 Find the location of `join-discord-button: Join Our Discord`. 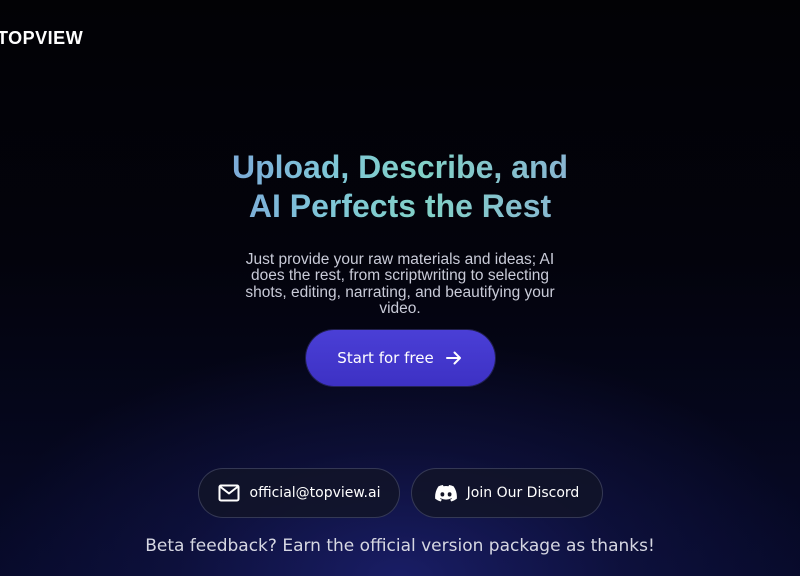

join-discord-button: Join Our Discord is located at coordinates (507, 493).